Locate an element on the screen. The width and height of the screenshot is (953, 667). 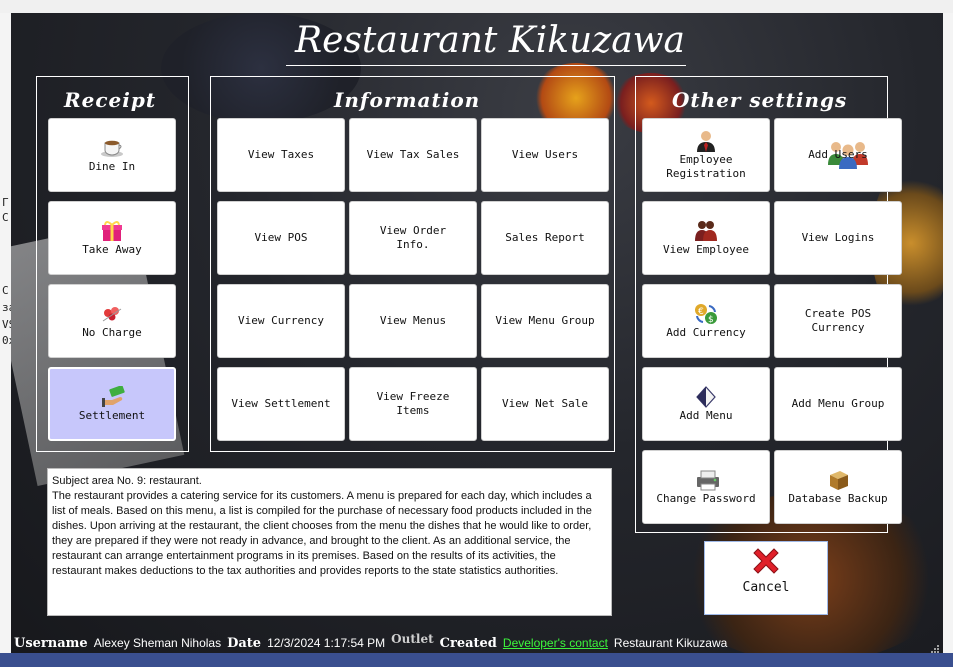
description-heading: Subject area No. 9: restaurant. is located at coordinates (127, 481).